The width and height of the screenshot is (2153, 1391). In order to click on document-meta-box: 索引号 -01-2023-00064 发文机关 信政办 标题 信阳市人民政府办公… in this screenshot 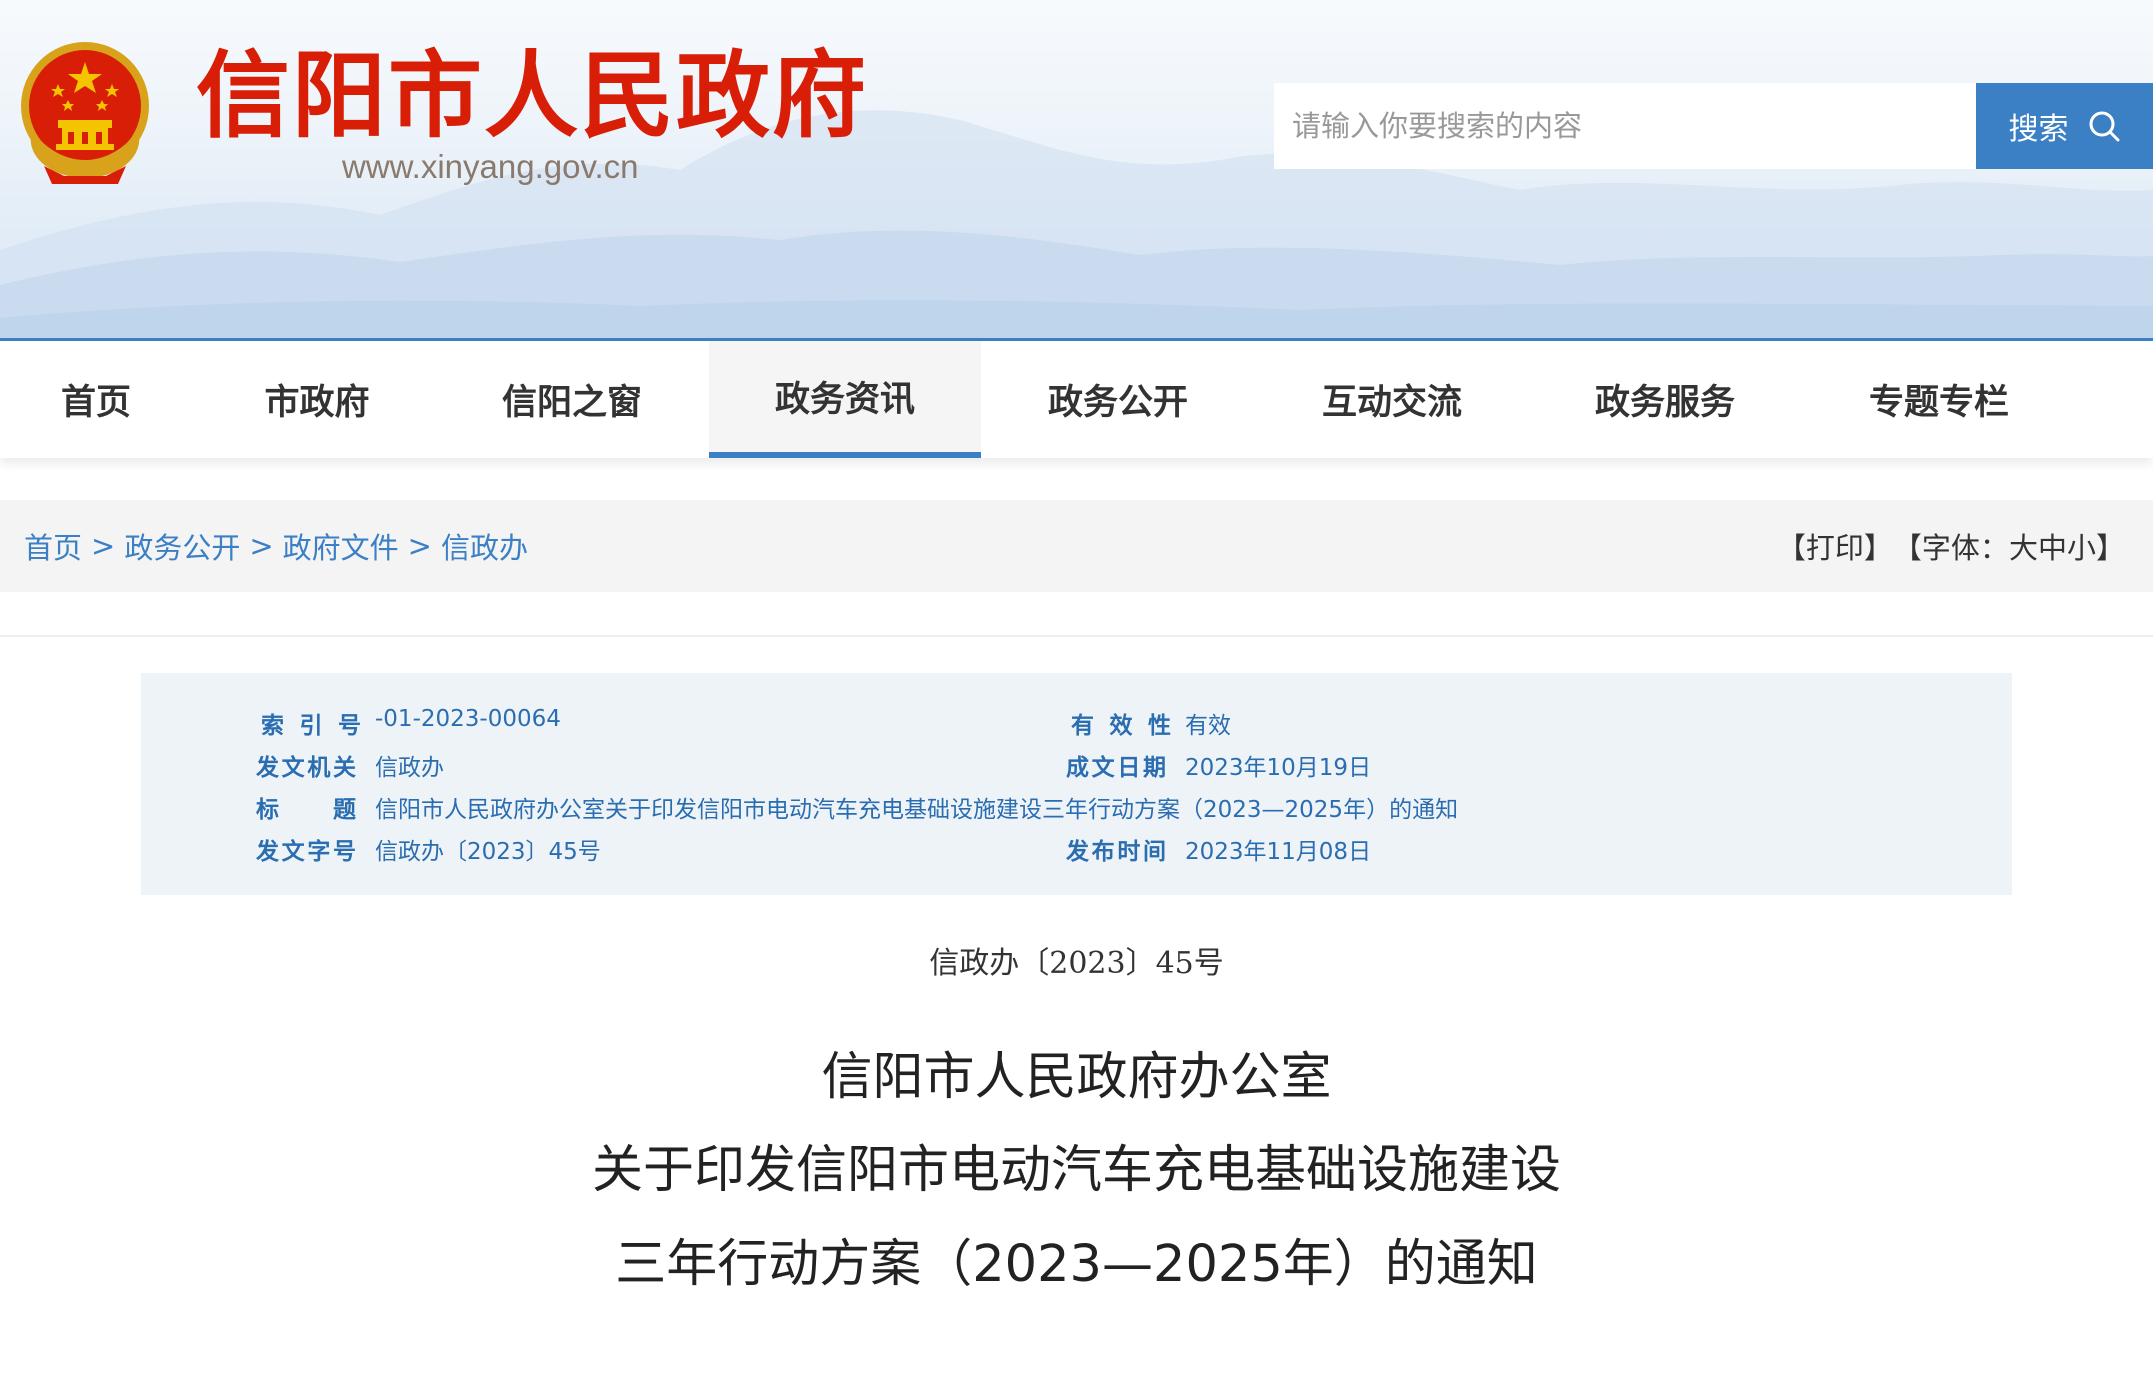, I will do `click(1076, 784)`.